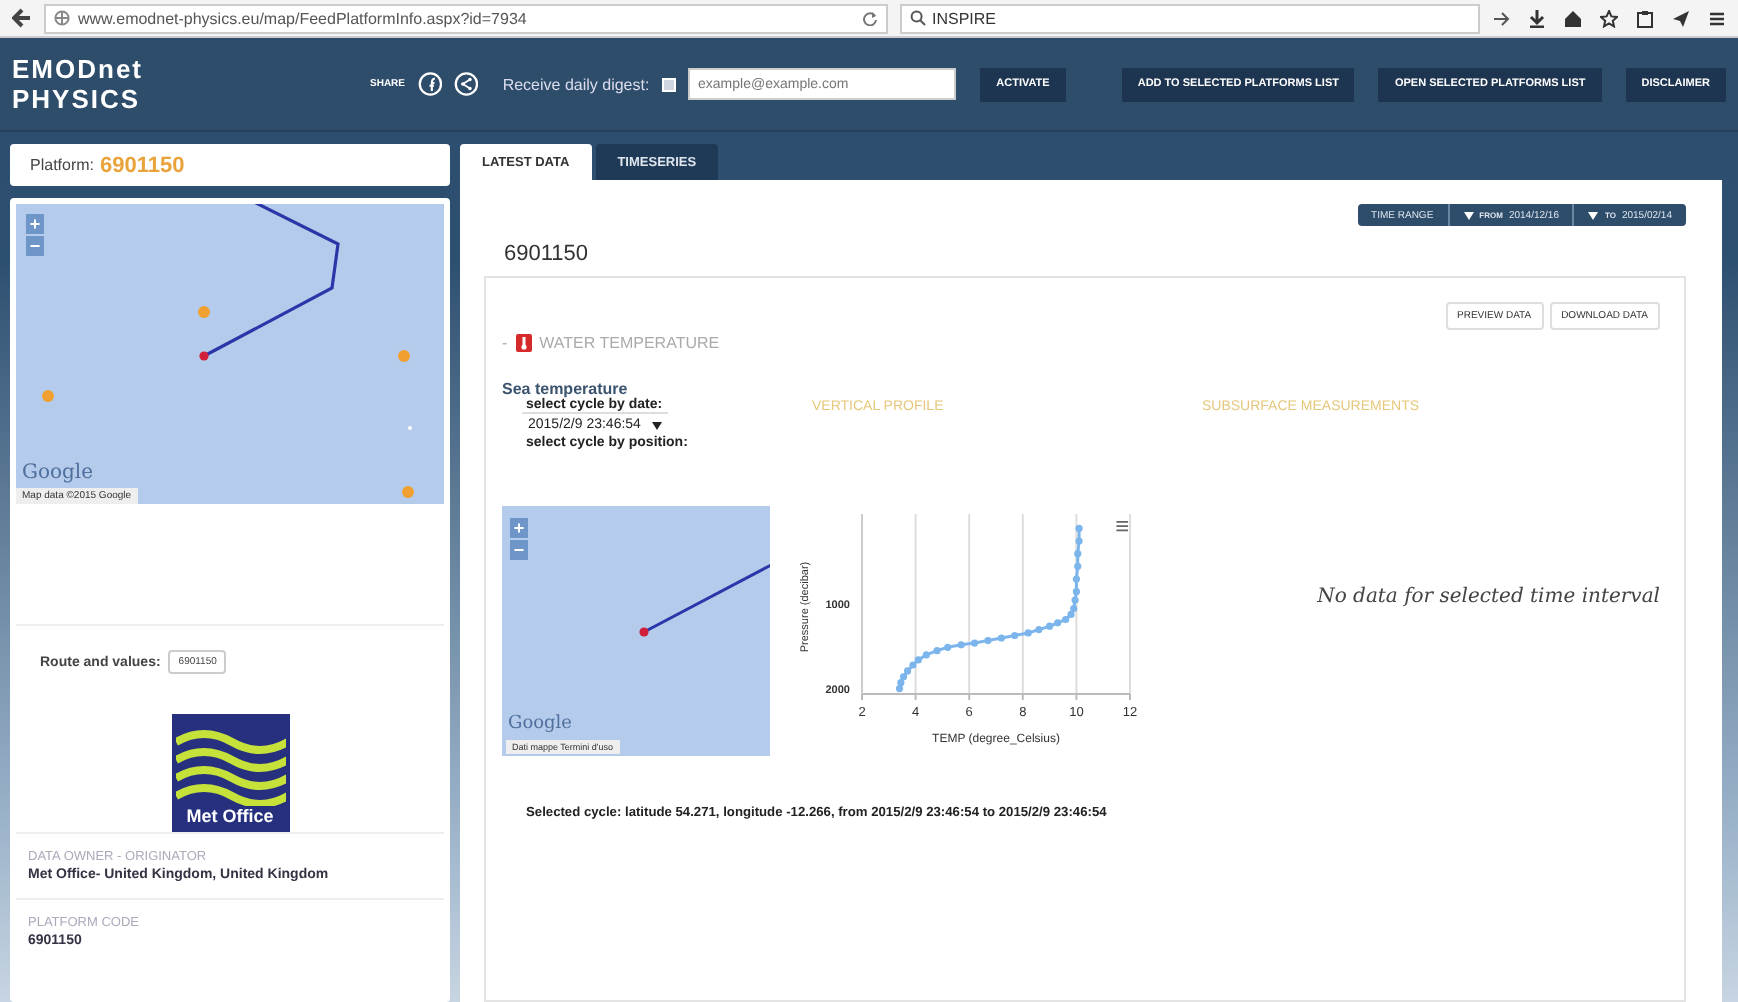  What do you see at coordinates (1488, 597) in the screenshot?
I see `no-data-message: No data for selected time interval` at bounding box center [1488, 597].